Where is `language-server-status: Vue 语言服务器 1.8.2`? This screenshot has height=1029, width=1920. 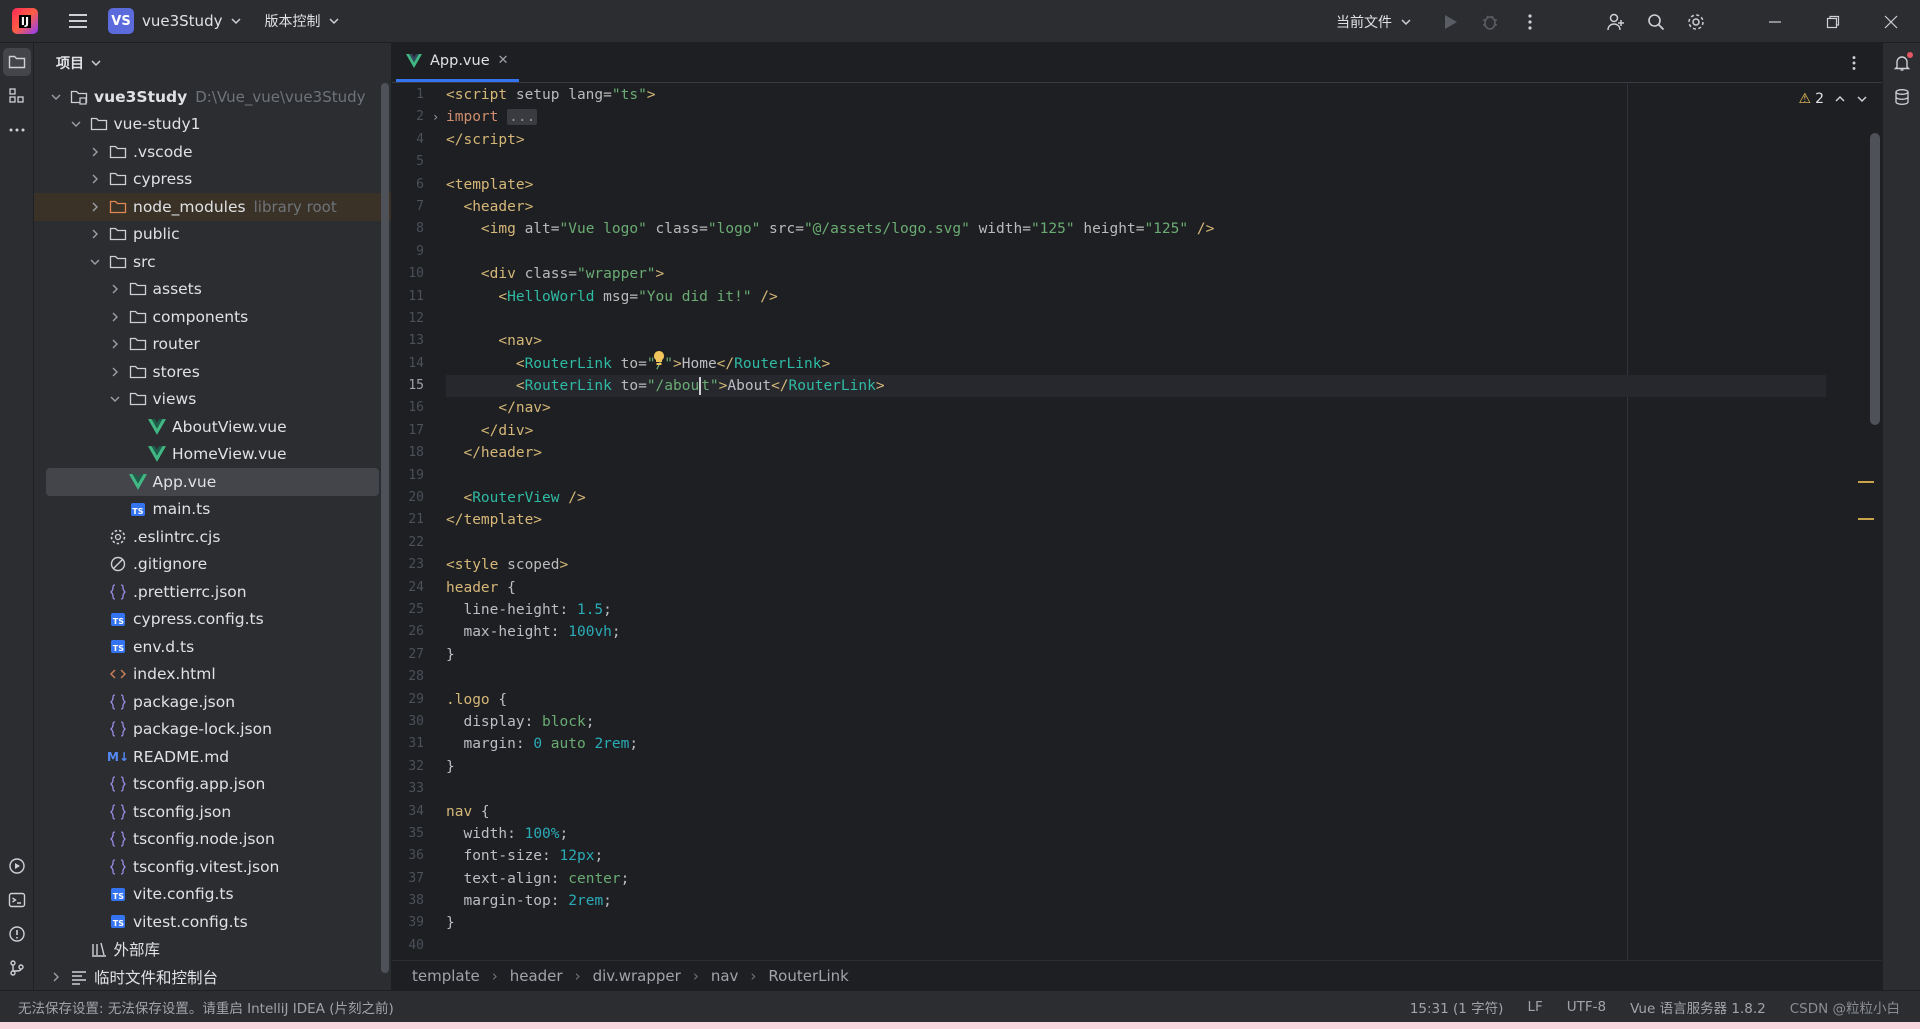 language-server-status: Vue 语言服务器 1.8.2 is located at coordinates (1698, 1007).